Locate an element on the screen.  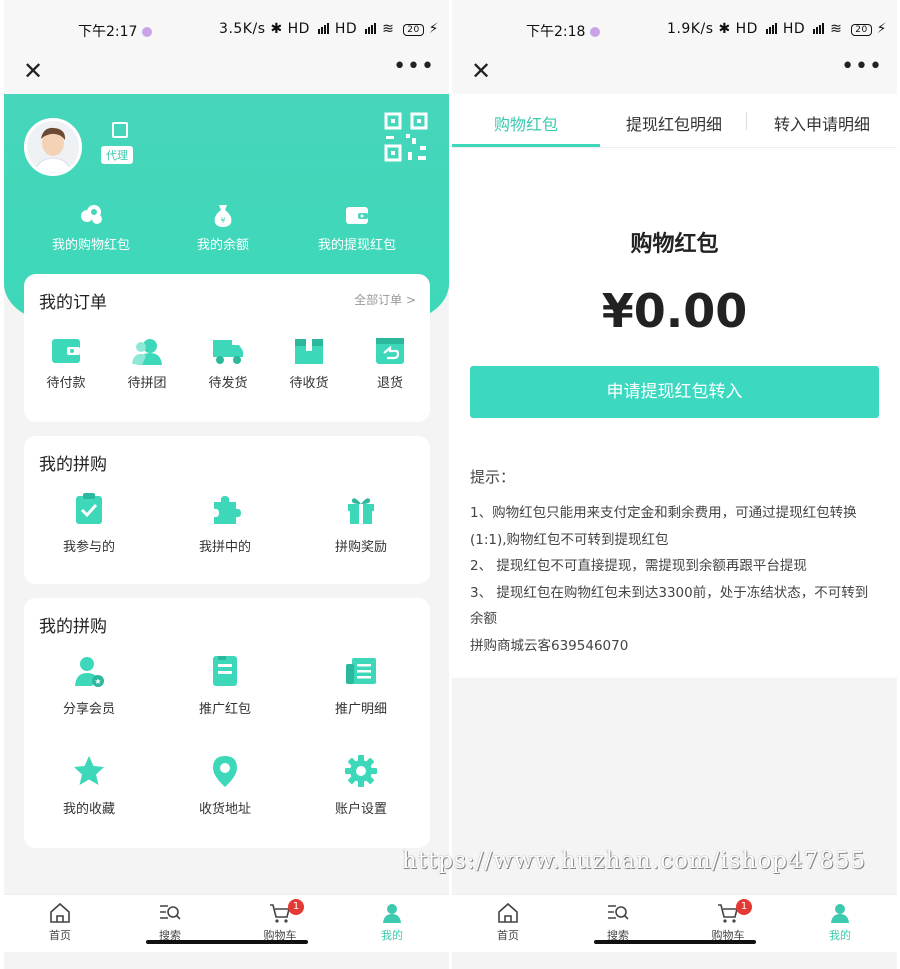
edit-icon is located at coordinates (120, 130).